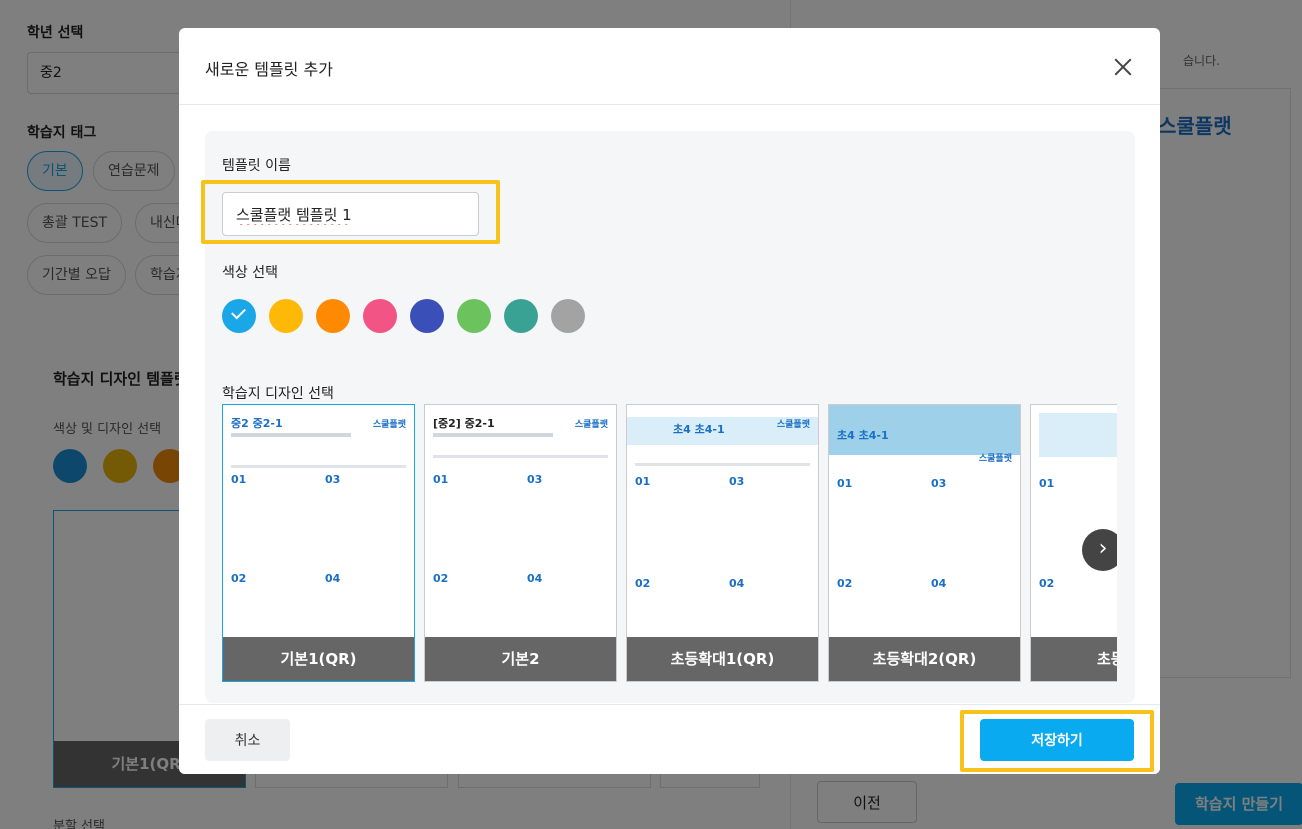 This screenshot has width=1302, height=829. Describe the element at coordinates (238, 312) in the screenshot. I see `check-icon` at that location.